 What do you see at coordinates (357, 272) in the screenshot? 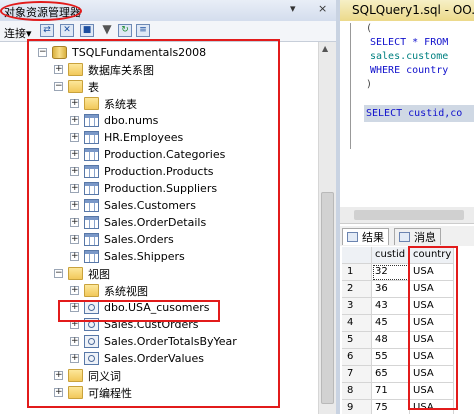
I see `row-number: 1` at bounding box center [357, 272].